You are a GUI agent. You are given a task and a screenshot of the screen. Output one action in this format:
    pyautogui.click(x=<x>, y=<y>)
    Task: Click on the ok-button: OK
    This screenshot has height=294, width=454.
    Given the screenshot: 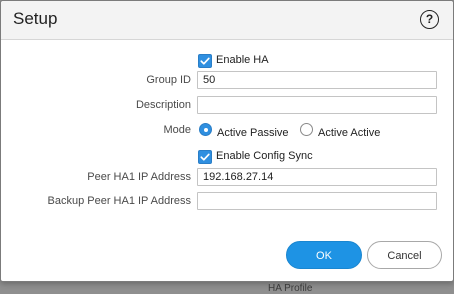 What is the action you would take?
    pyautogui.click(x=324, y=255)
    